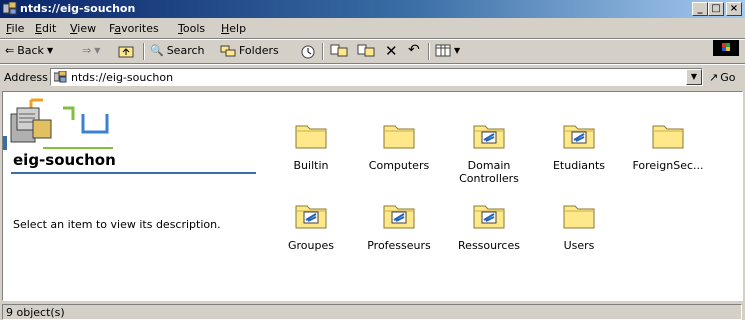 The width and height of the screenshot is (745, 320). What do you see at coordinates (579, 245) in the screenshot?
I see `folder-item-label: Users` at bounding box center [579, 245].